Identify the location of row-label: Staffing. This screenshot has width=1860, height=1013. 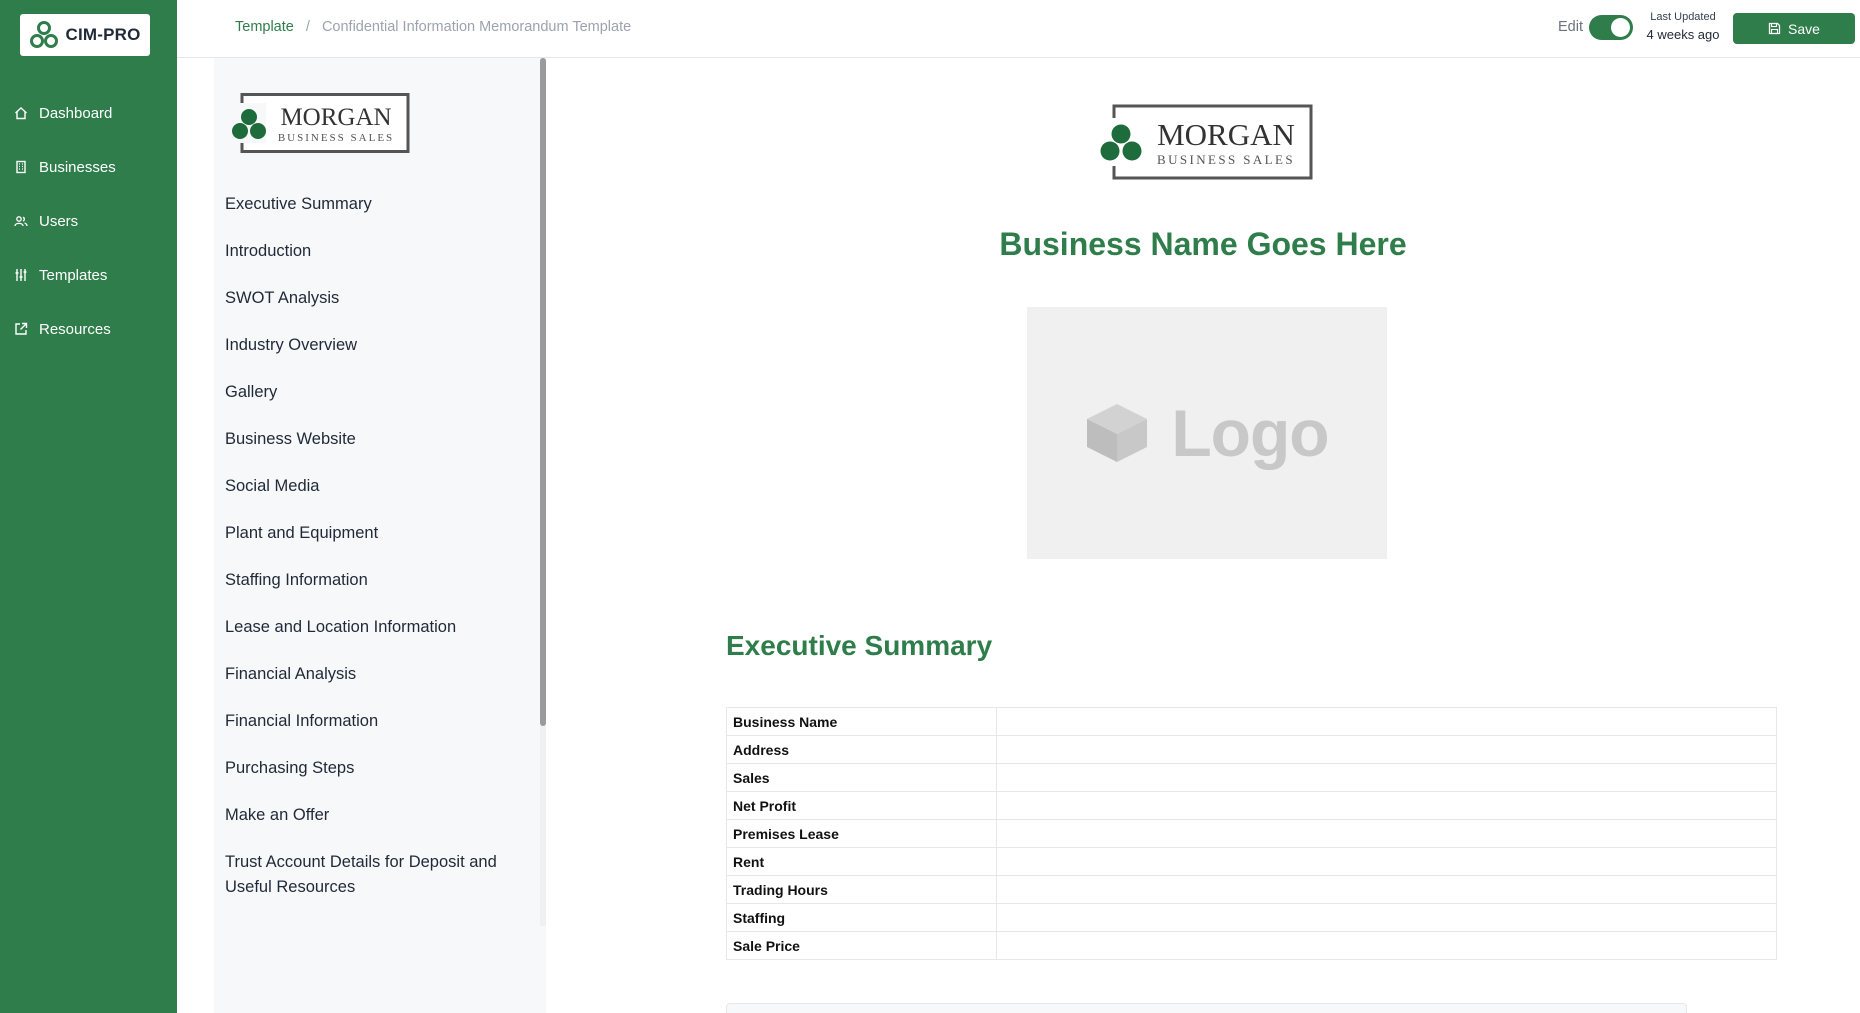
(861, 917).